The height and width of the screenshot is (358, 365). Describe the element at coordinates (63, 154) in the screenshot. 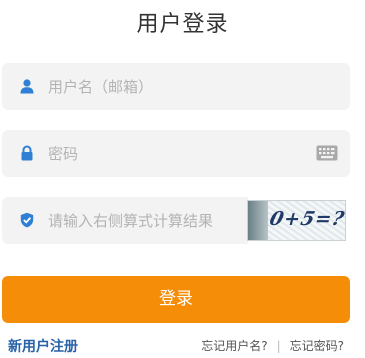

I see `password-placeholder: 密码` at that location.